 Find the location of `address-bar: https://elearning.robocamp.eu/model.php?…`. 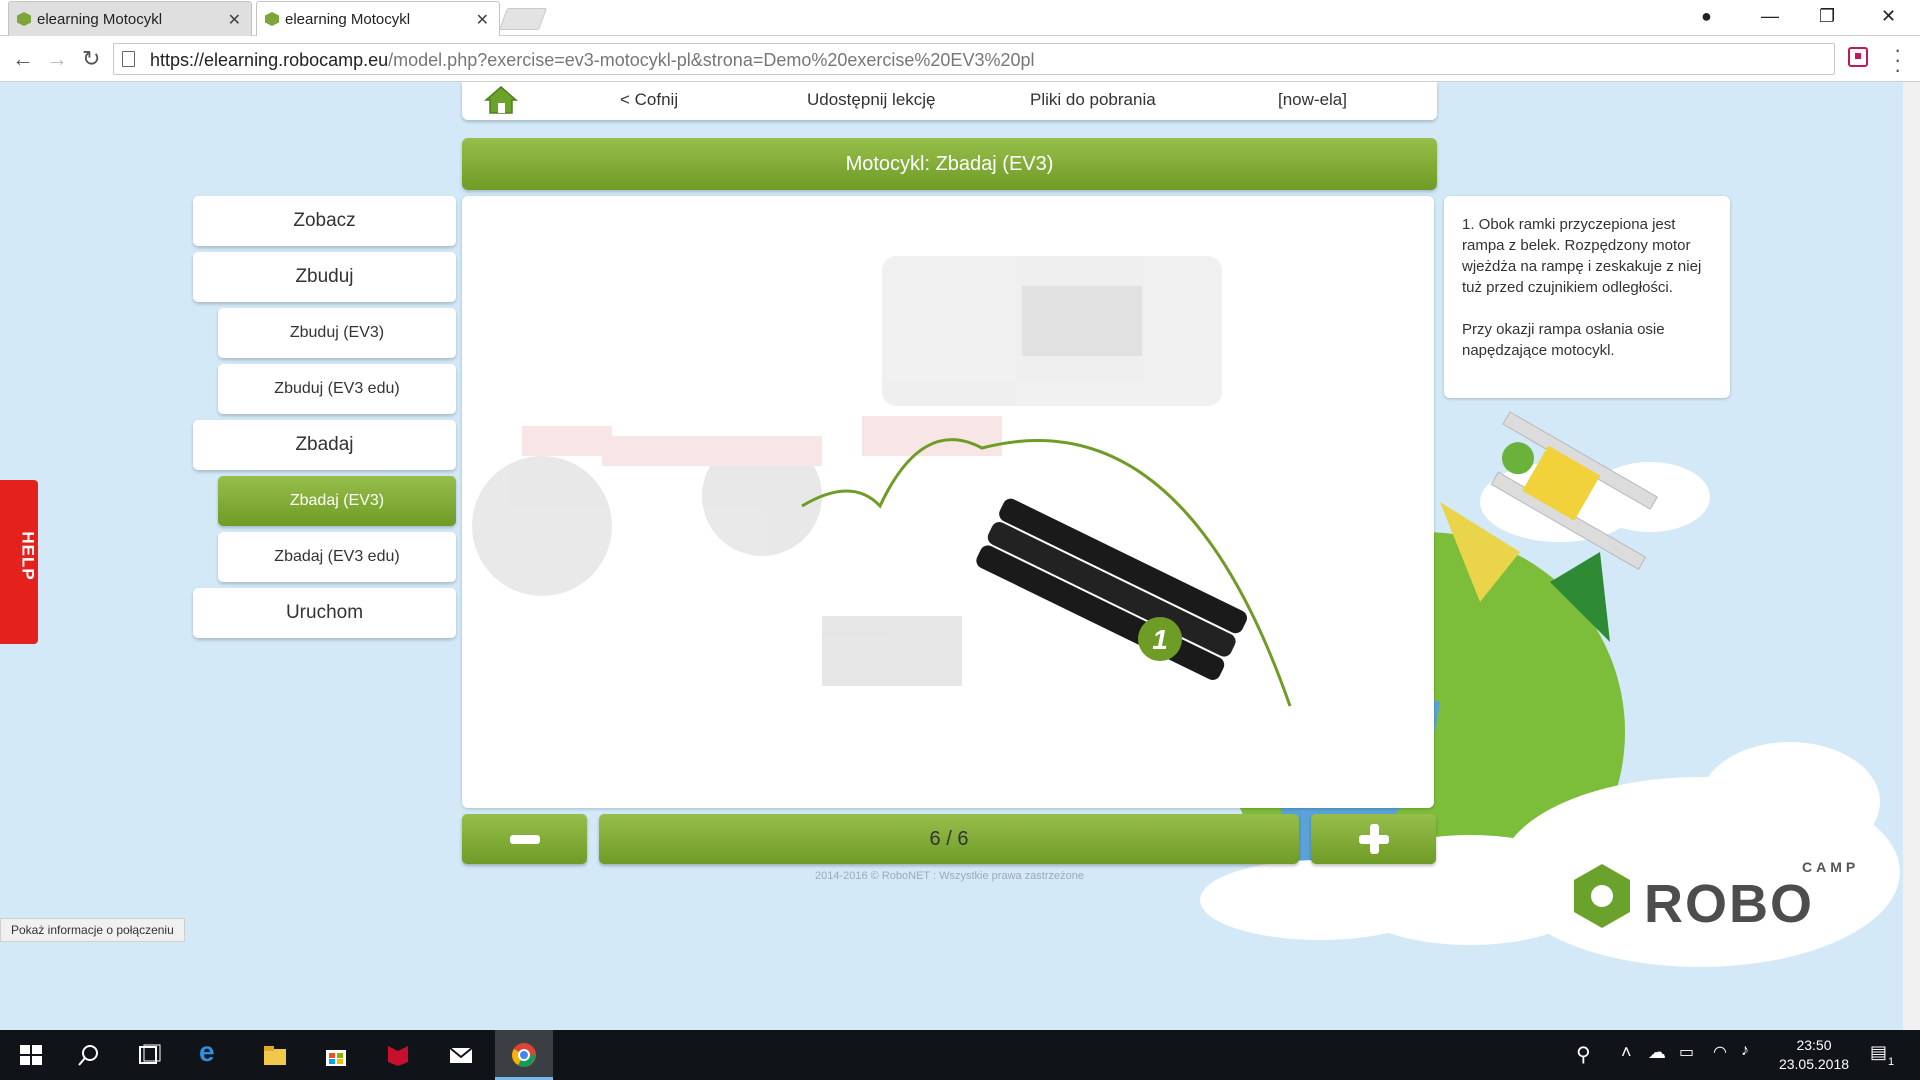

address-bar: https://elearning.robocamp.eu/model.php?… is located at coordinates (974, 59).